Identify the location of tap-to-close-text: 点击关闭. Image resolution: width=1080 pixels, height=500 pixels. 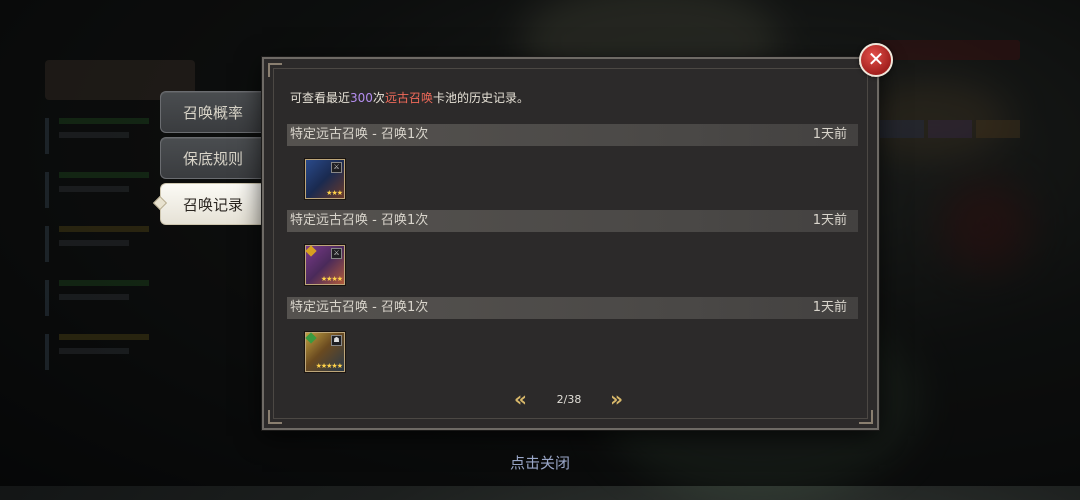
(540, 462).